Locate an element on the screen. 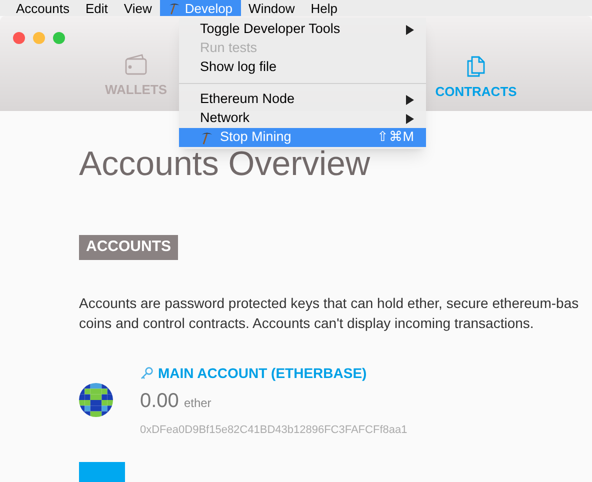 The height and width of the screenshot is (482, 592). menu-item: Network is located at coordinates (302, 118).